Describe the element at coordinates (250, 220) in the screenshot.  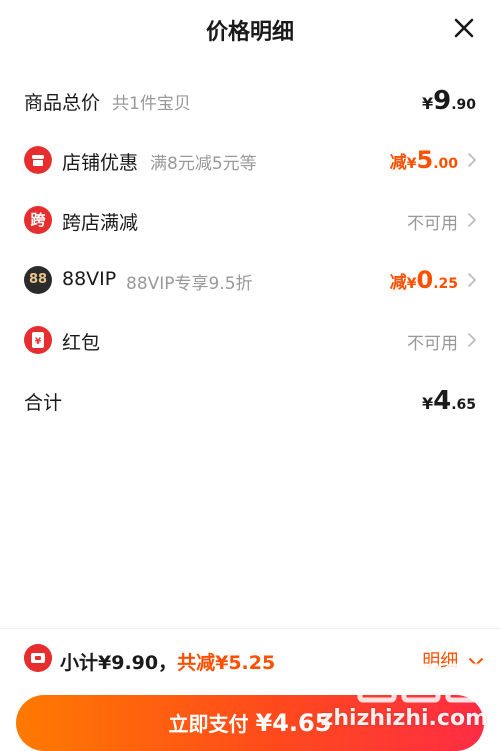
I see `row-cross-store: 跨 跨店满减 不可用` at that location.